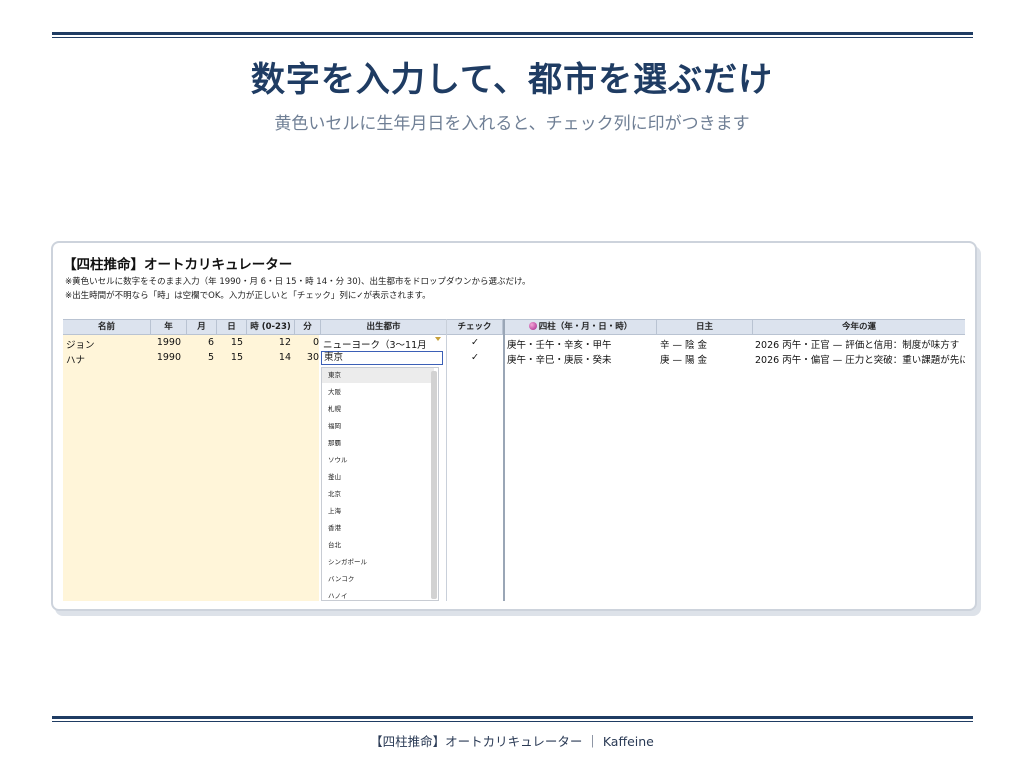 Image resolution: width=1024 pixels, height=768 pixels. Describe the element at coordinates (378, 511) in the screenshot. I see `dropdown-option: 上海` at that location.